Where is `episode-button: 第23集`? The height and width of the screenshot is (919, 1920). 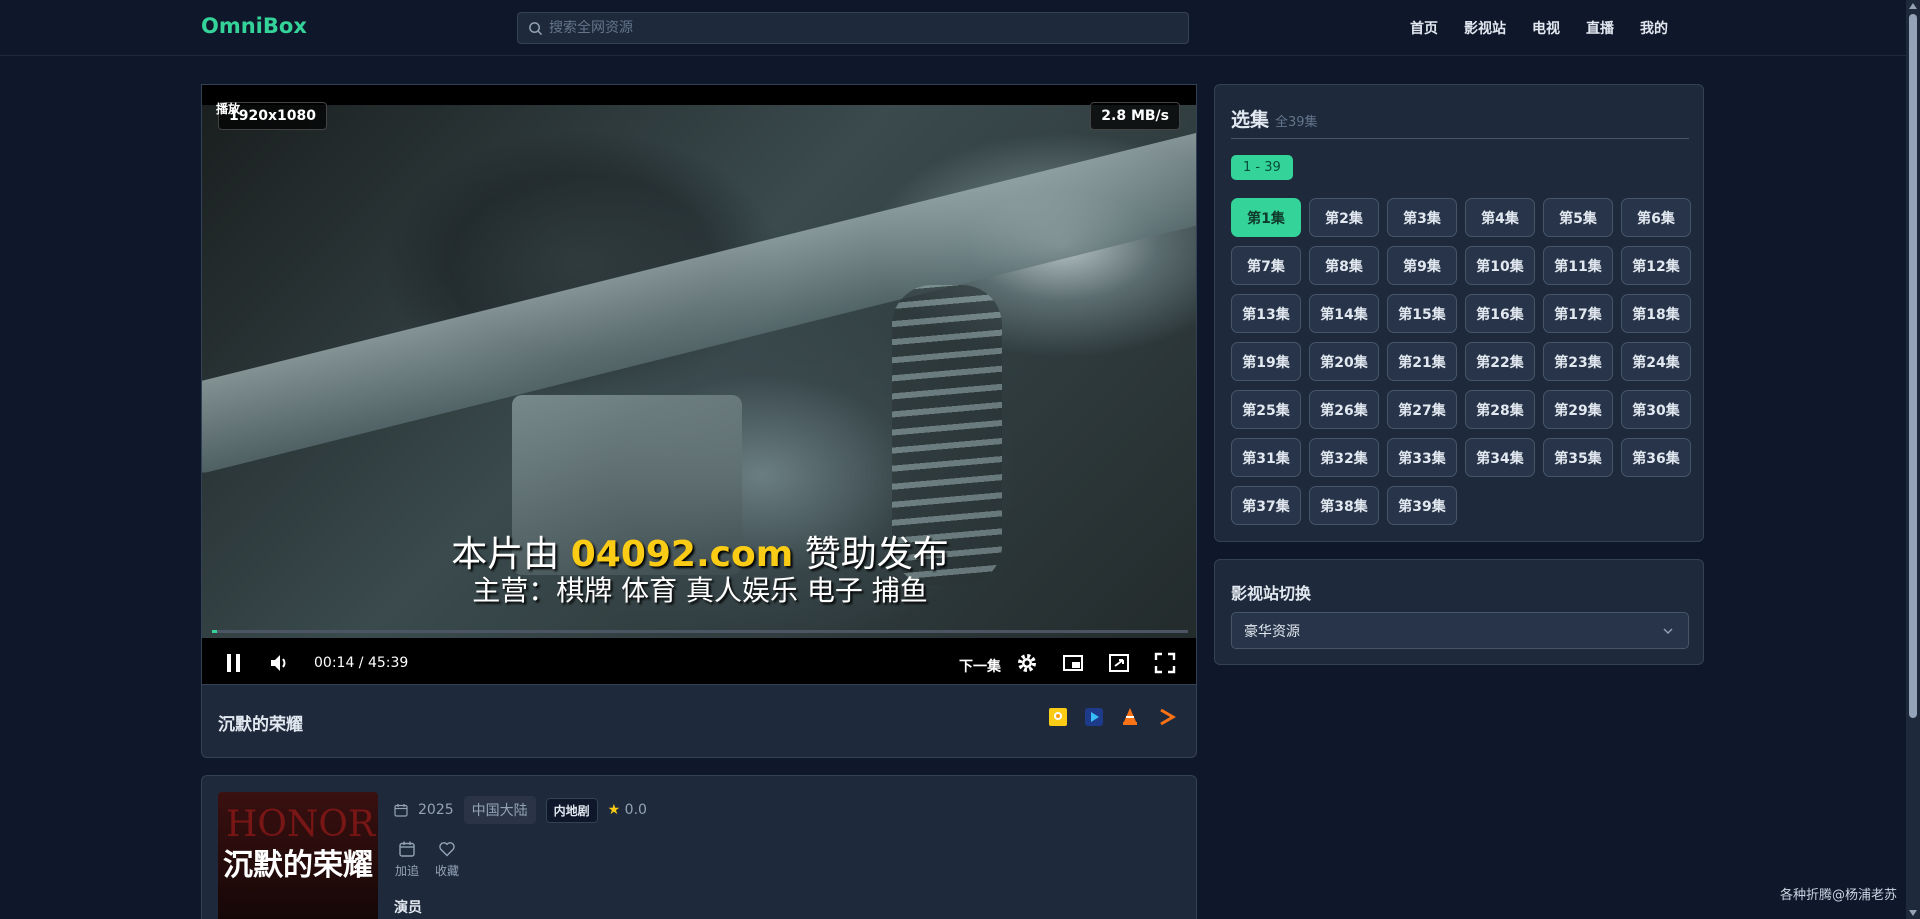 episode-button: 第23集 is located at coordinates (1578, 361).